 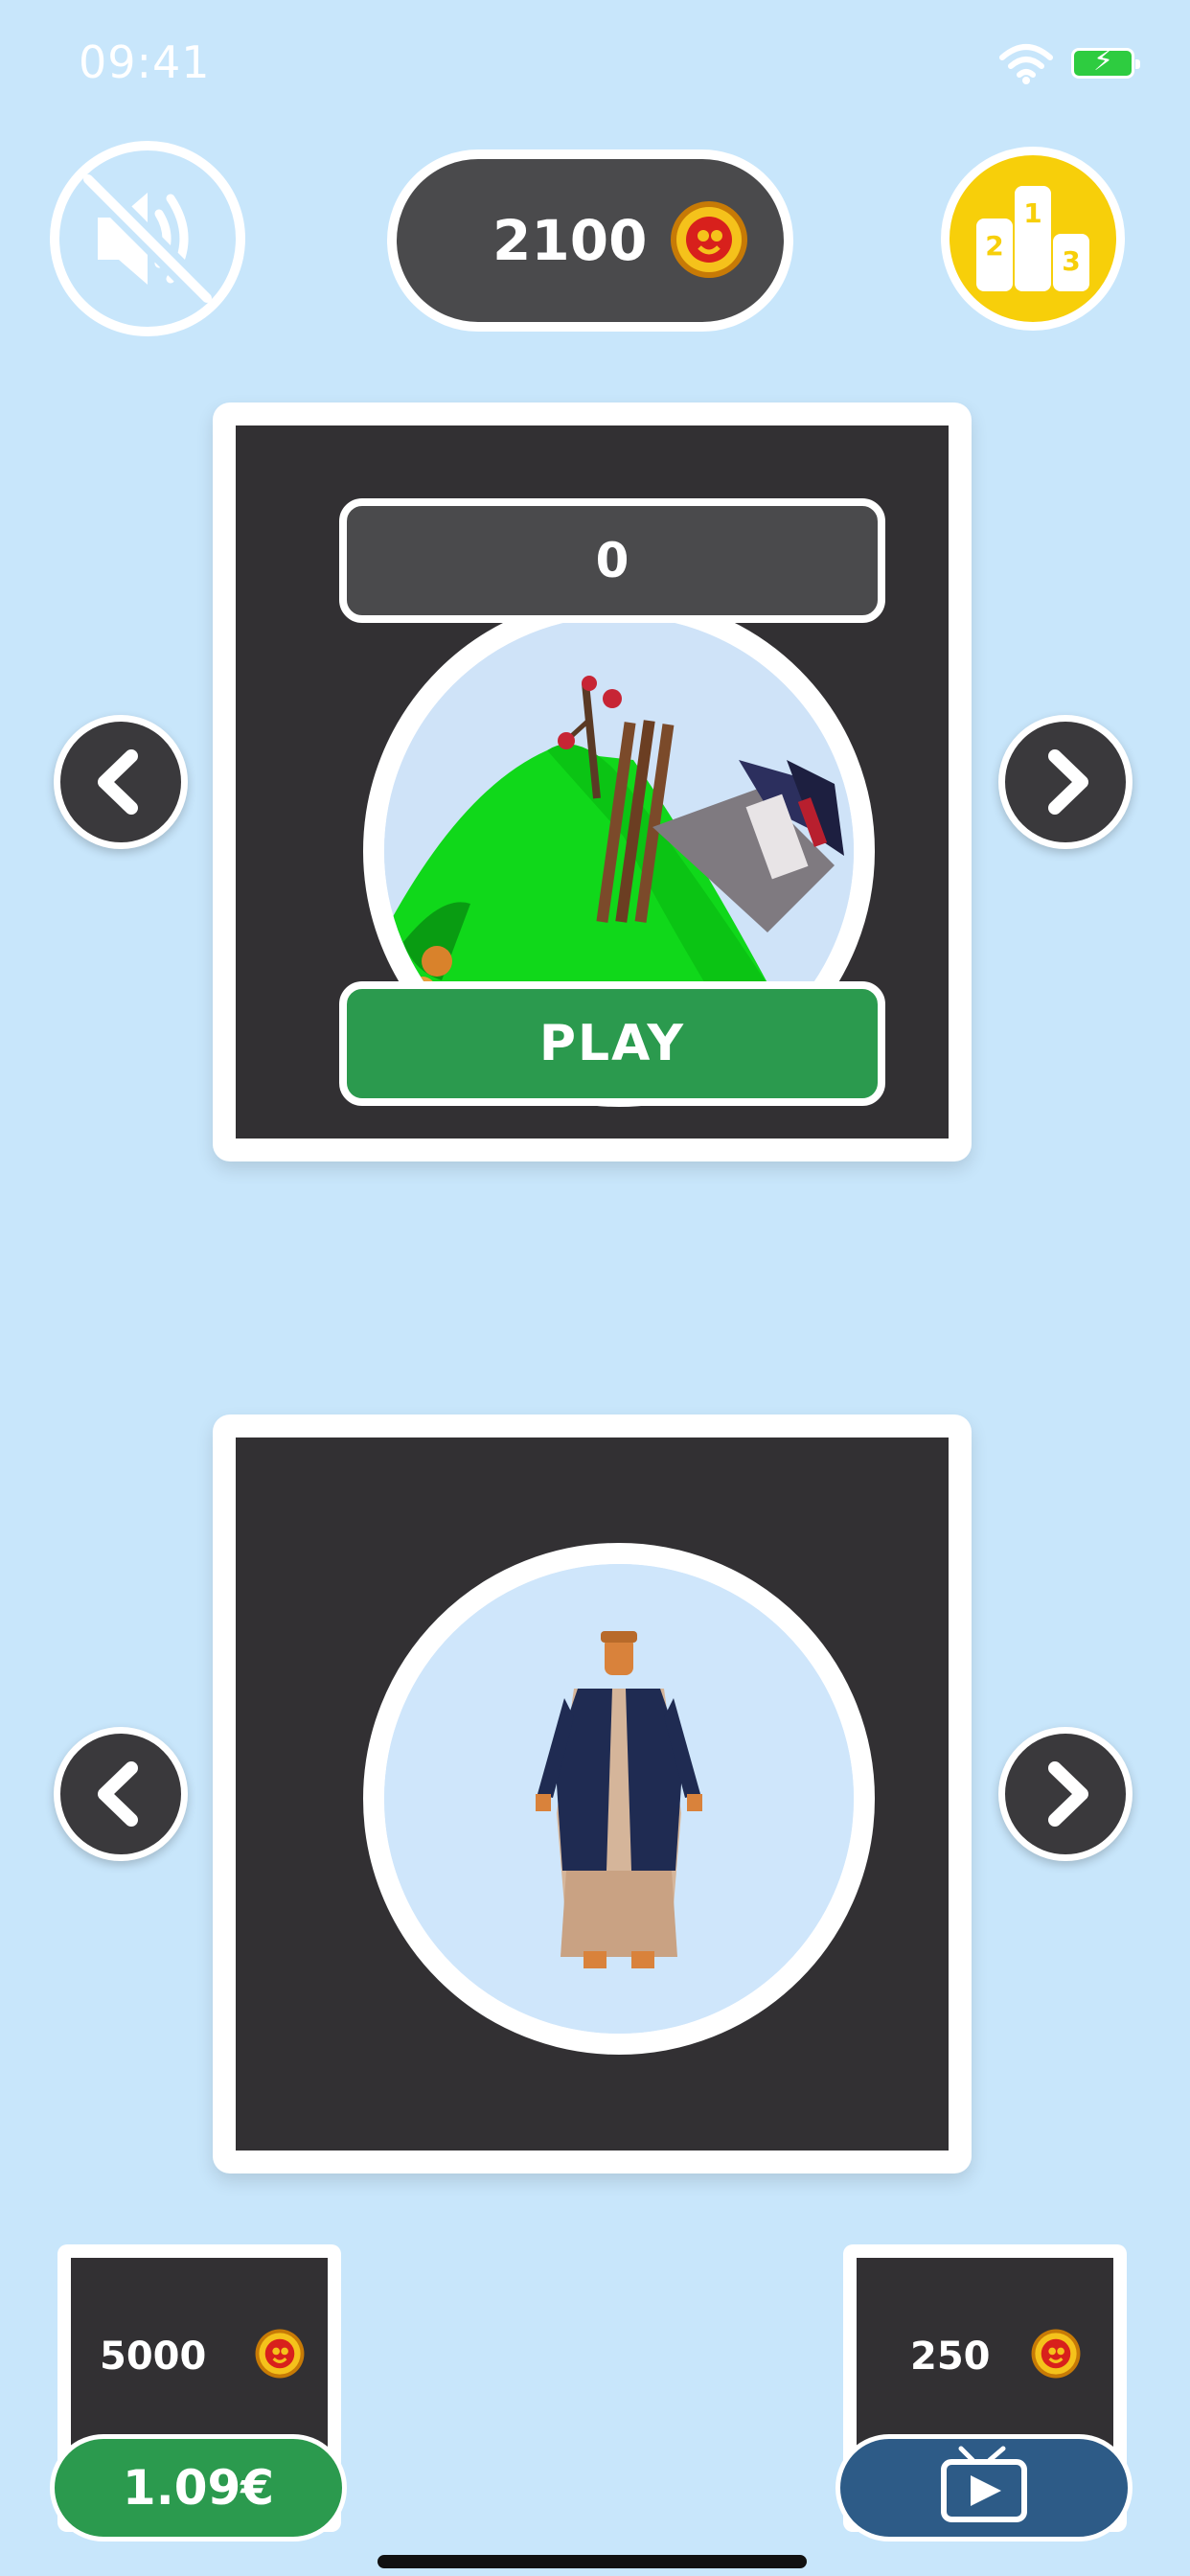 I want to click on next-character-button, so click(x=1066, y=1794).